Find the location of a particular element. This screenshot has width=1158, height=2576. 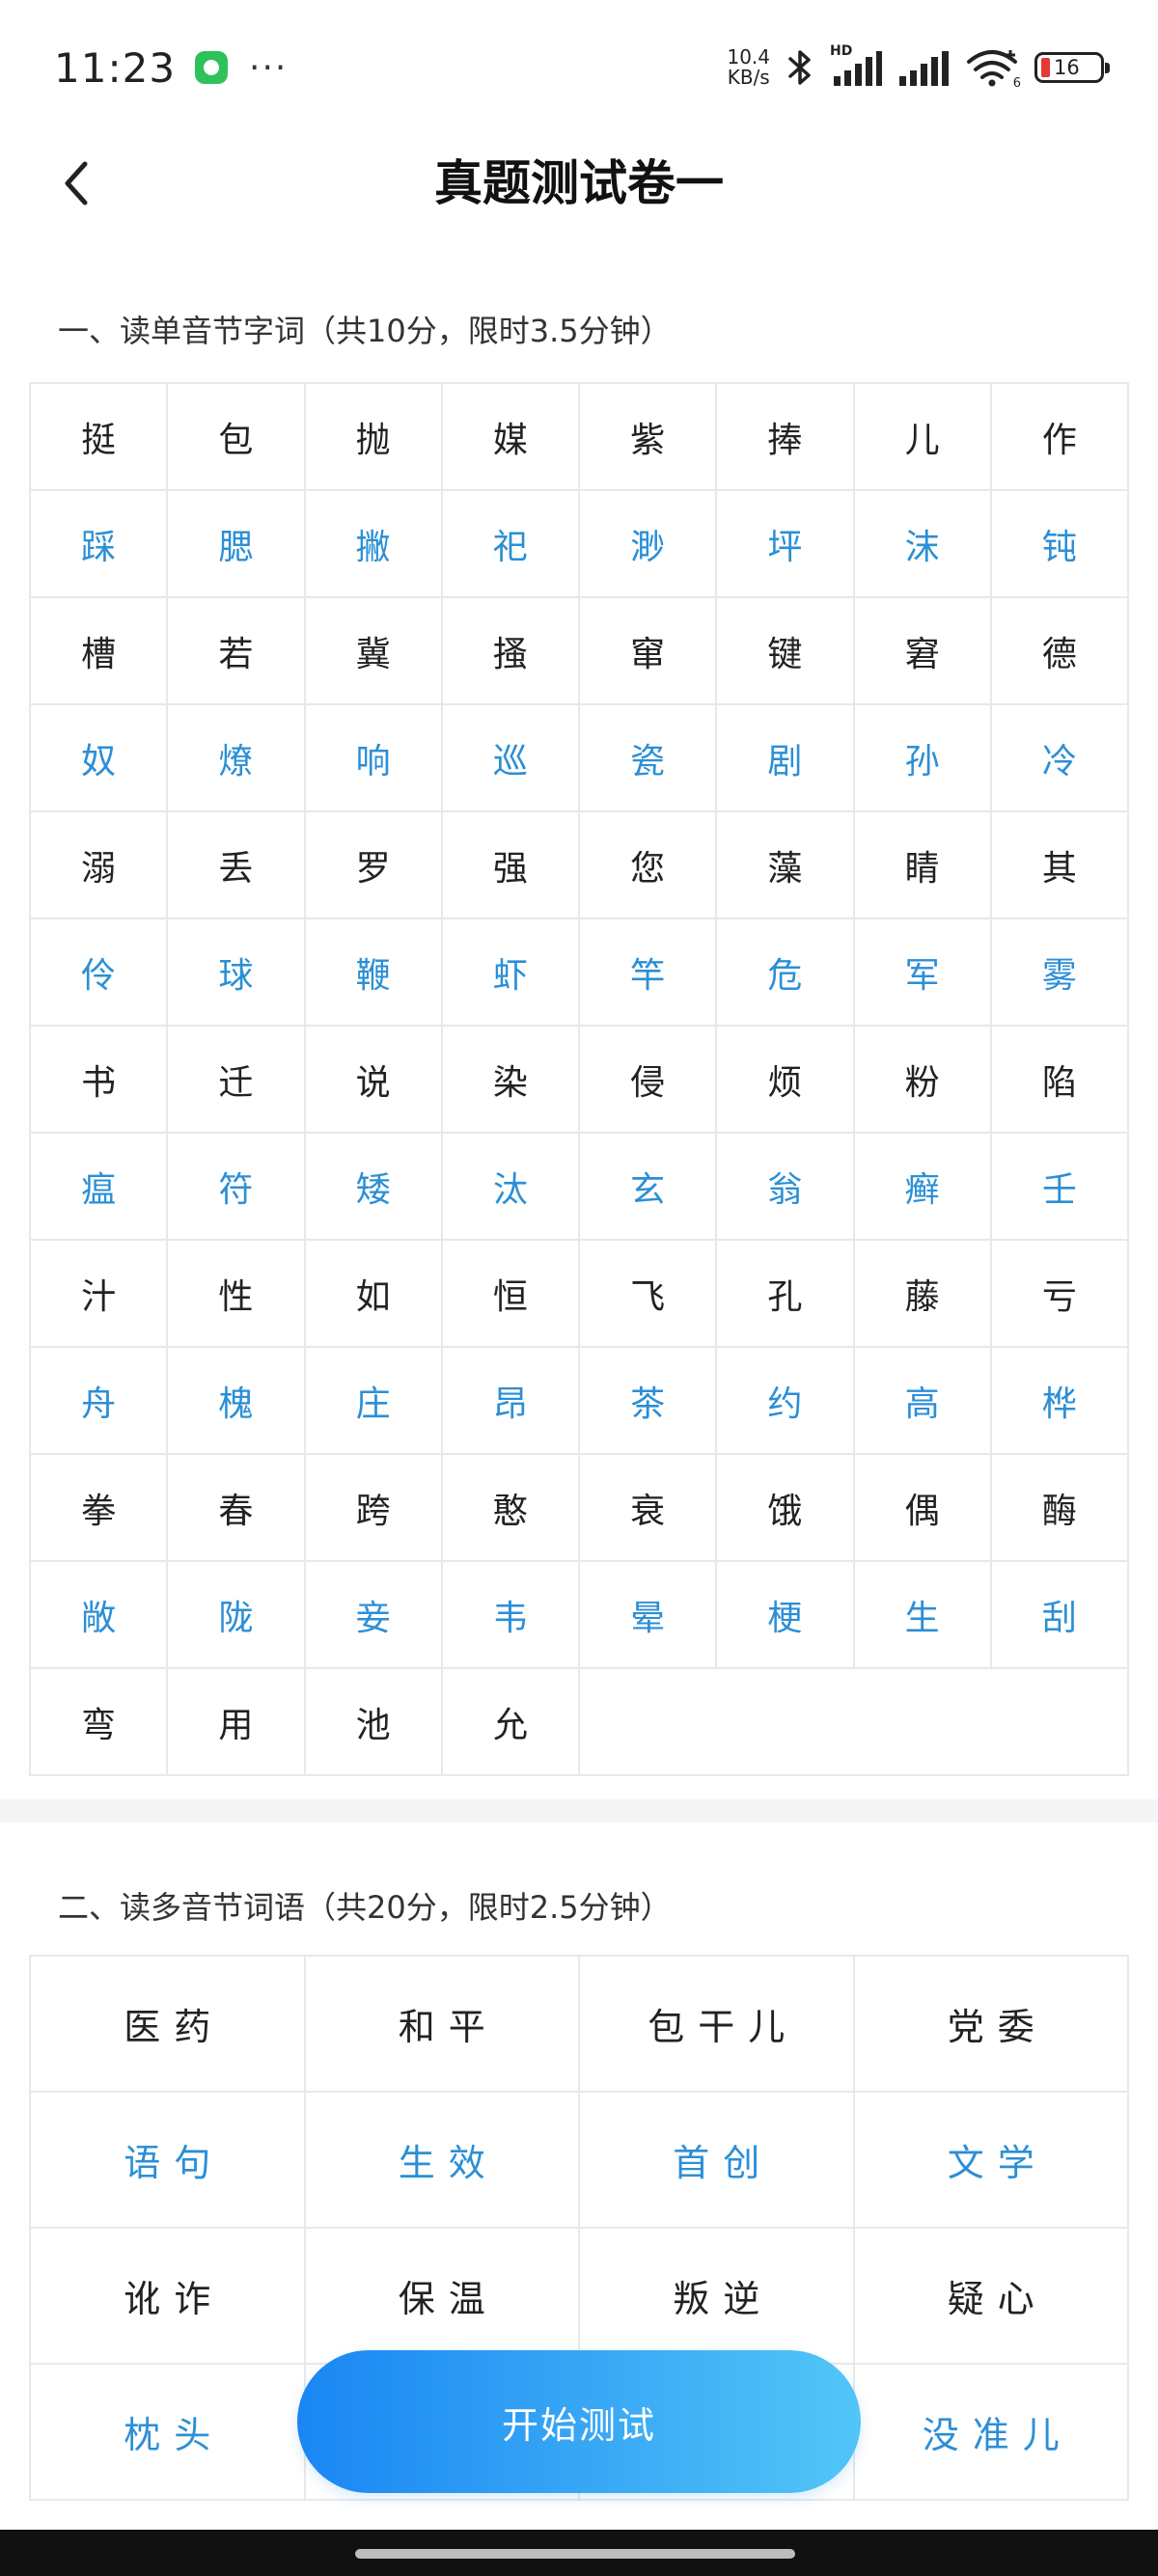

char-cell: 侵 is located at coordinates (649, 1081).